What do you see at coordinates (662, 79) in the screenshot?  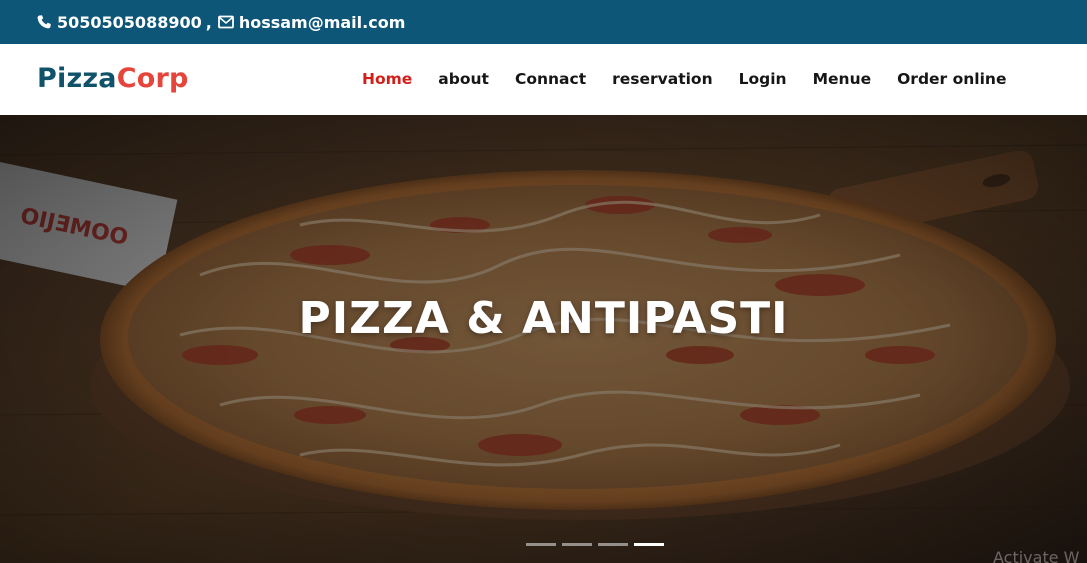 I see `nav-item-reservation: reservation` at bounding box center [662, 79].